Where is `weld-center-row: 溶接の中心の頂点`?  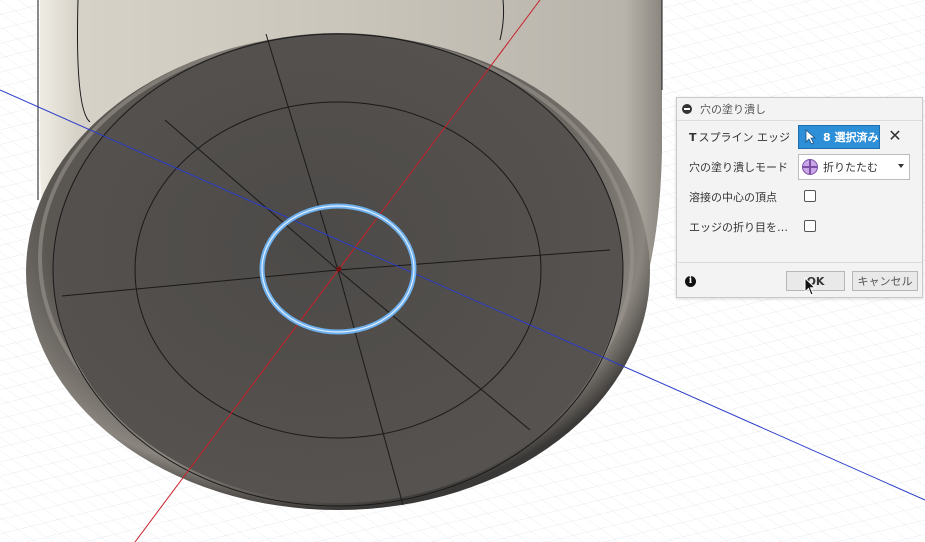
weld-center-row: 溶接の中心の頂点 is located at coordinates (799, 197).